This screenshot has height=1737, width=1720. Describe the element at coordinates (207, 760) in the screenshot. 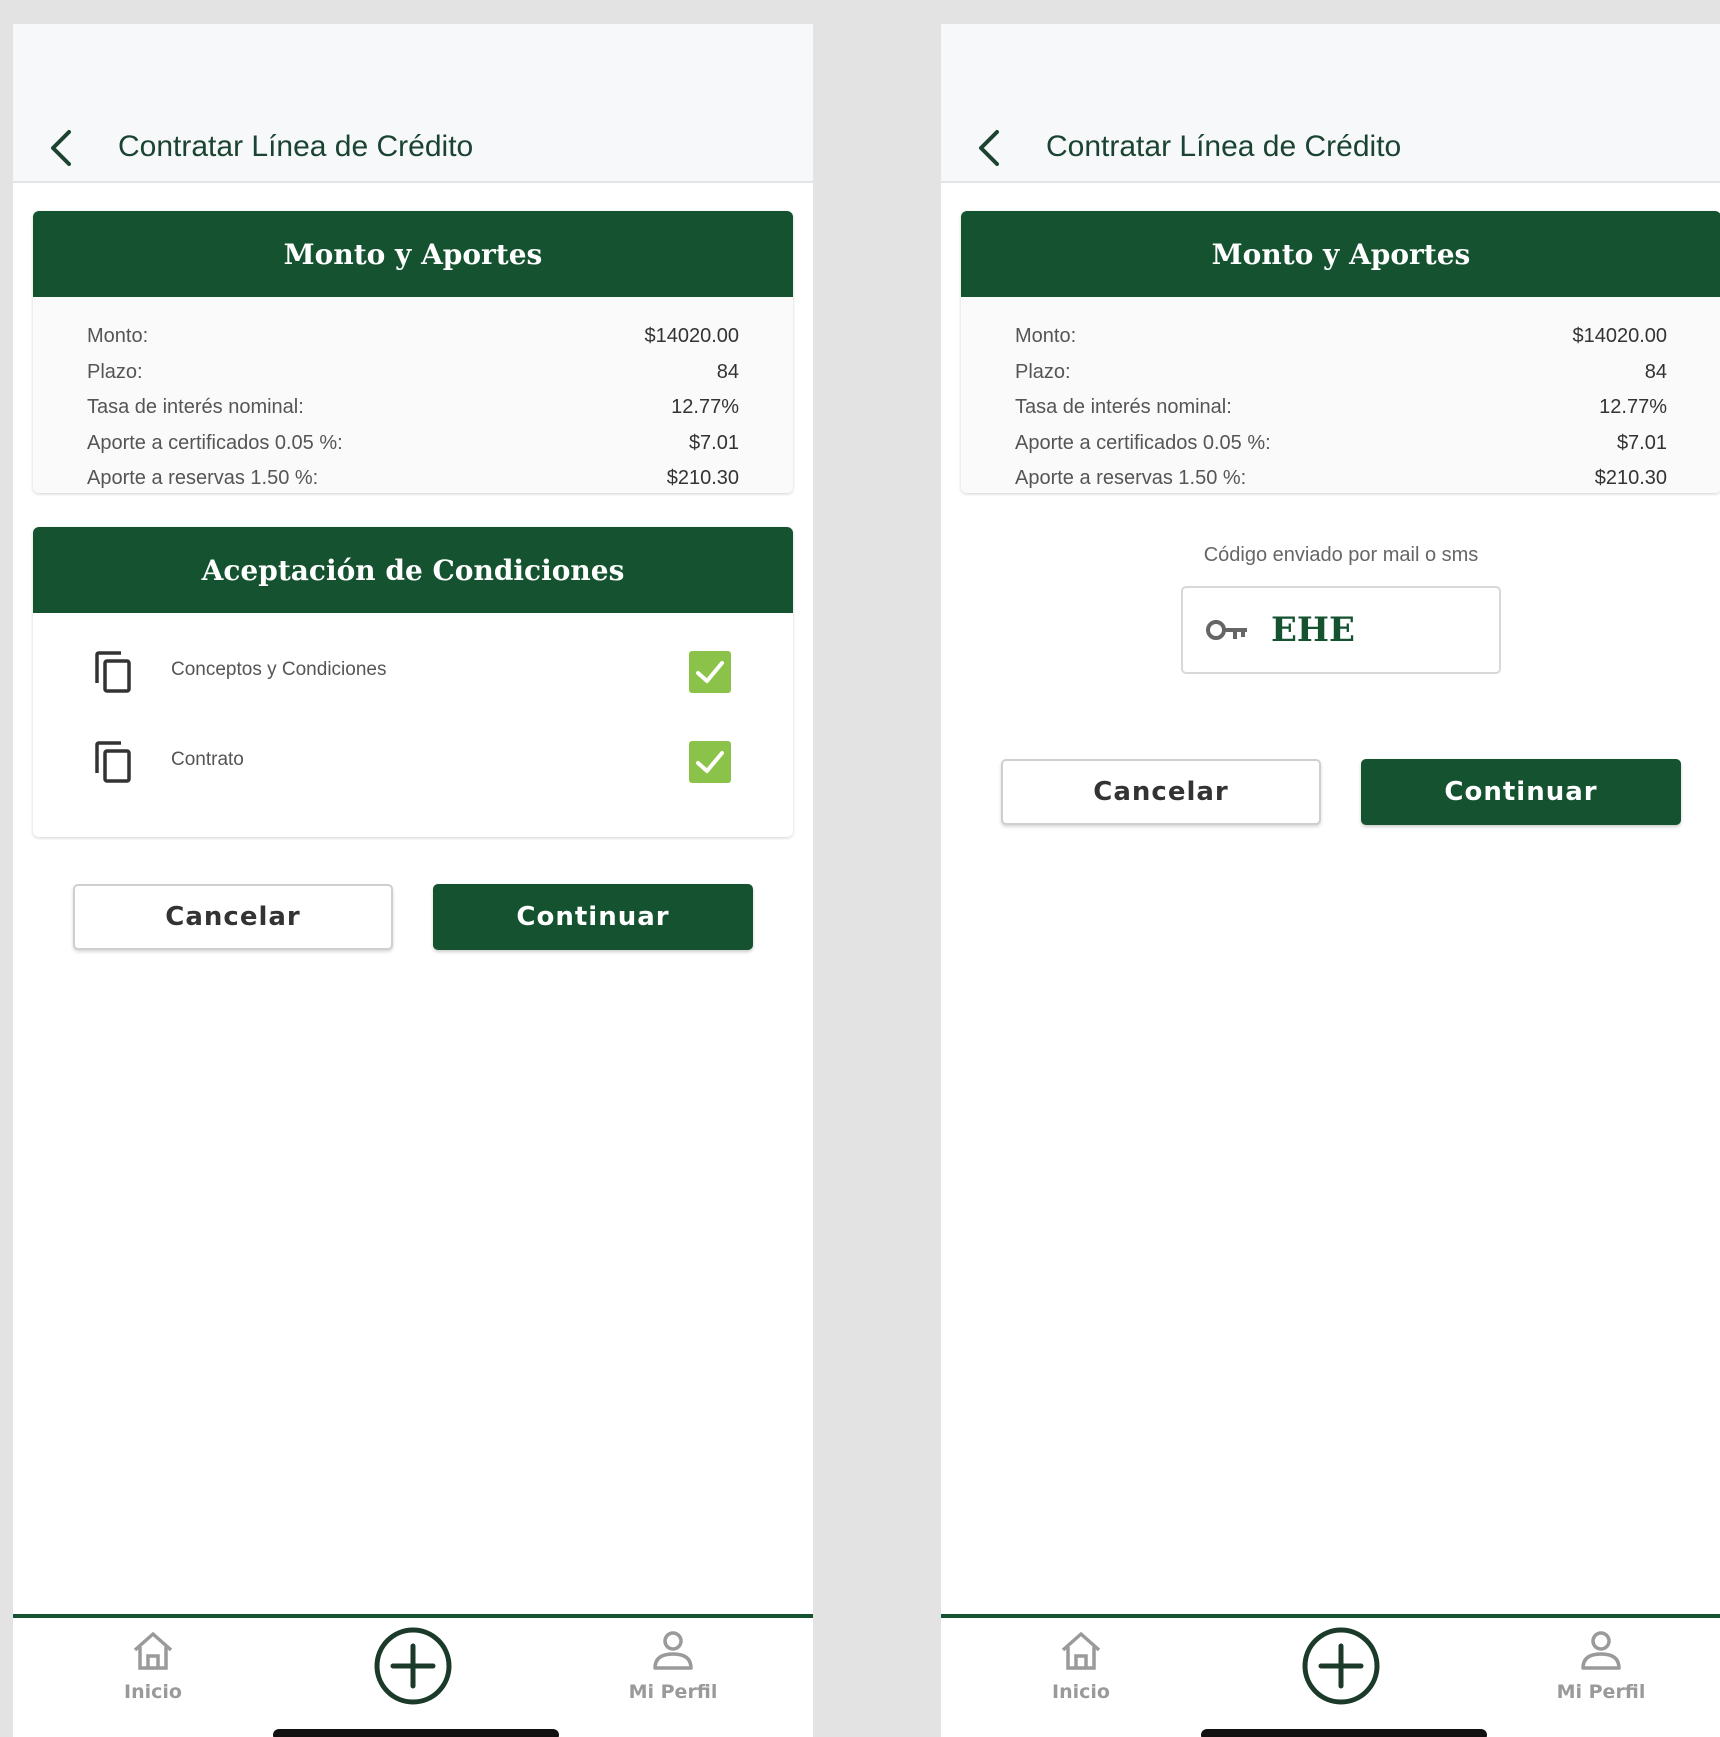

I see `condition-label: Contrato` at that location.